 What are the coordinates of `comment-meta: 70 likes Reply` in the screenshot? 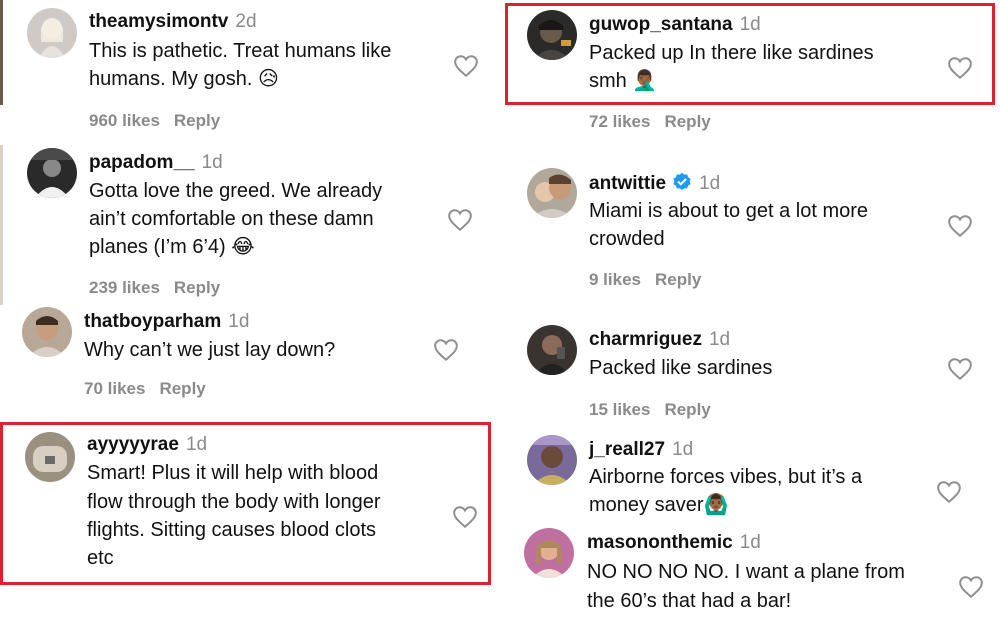 It's located at (145, 389).